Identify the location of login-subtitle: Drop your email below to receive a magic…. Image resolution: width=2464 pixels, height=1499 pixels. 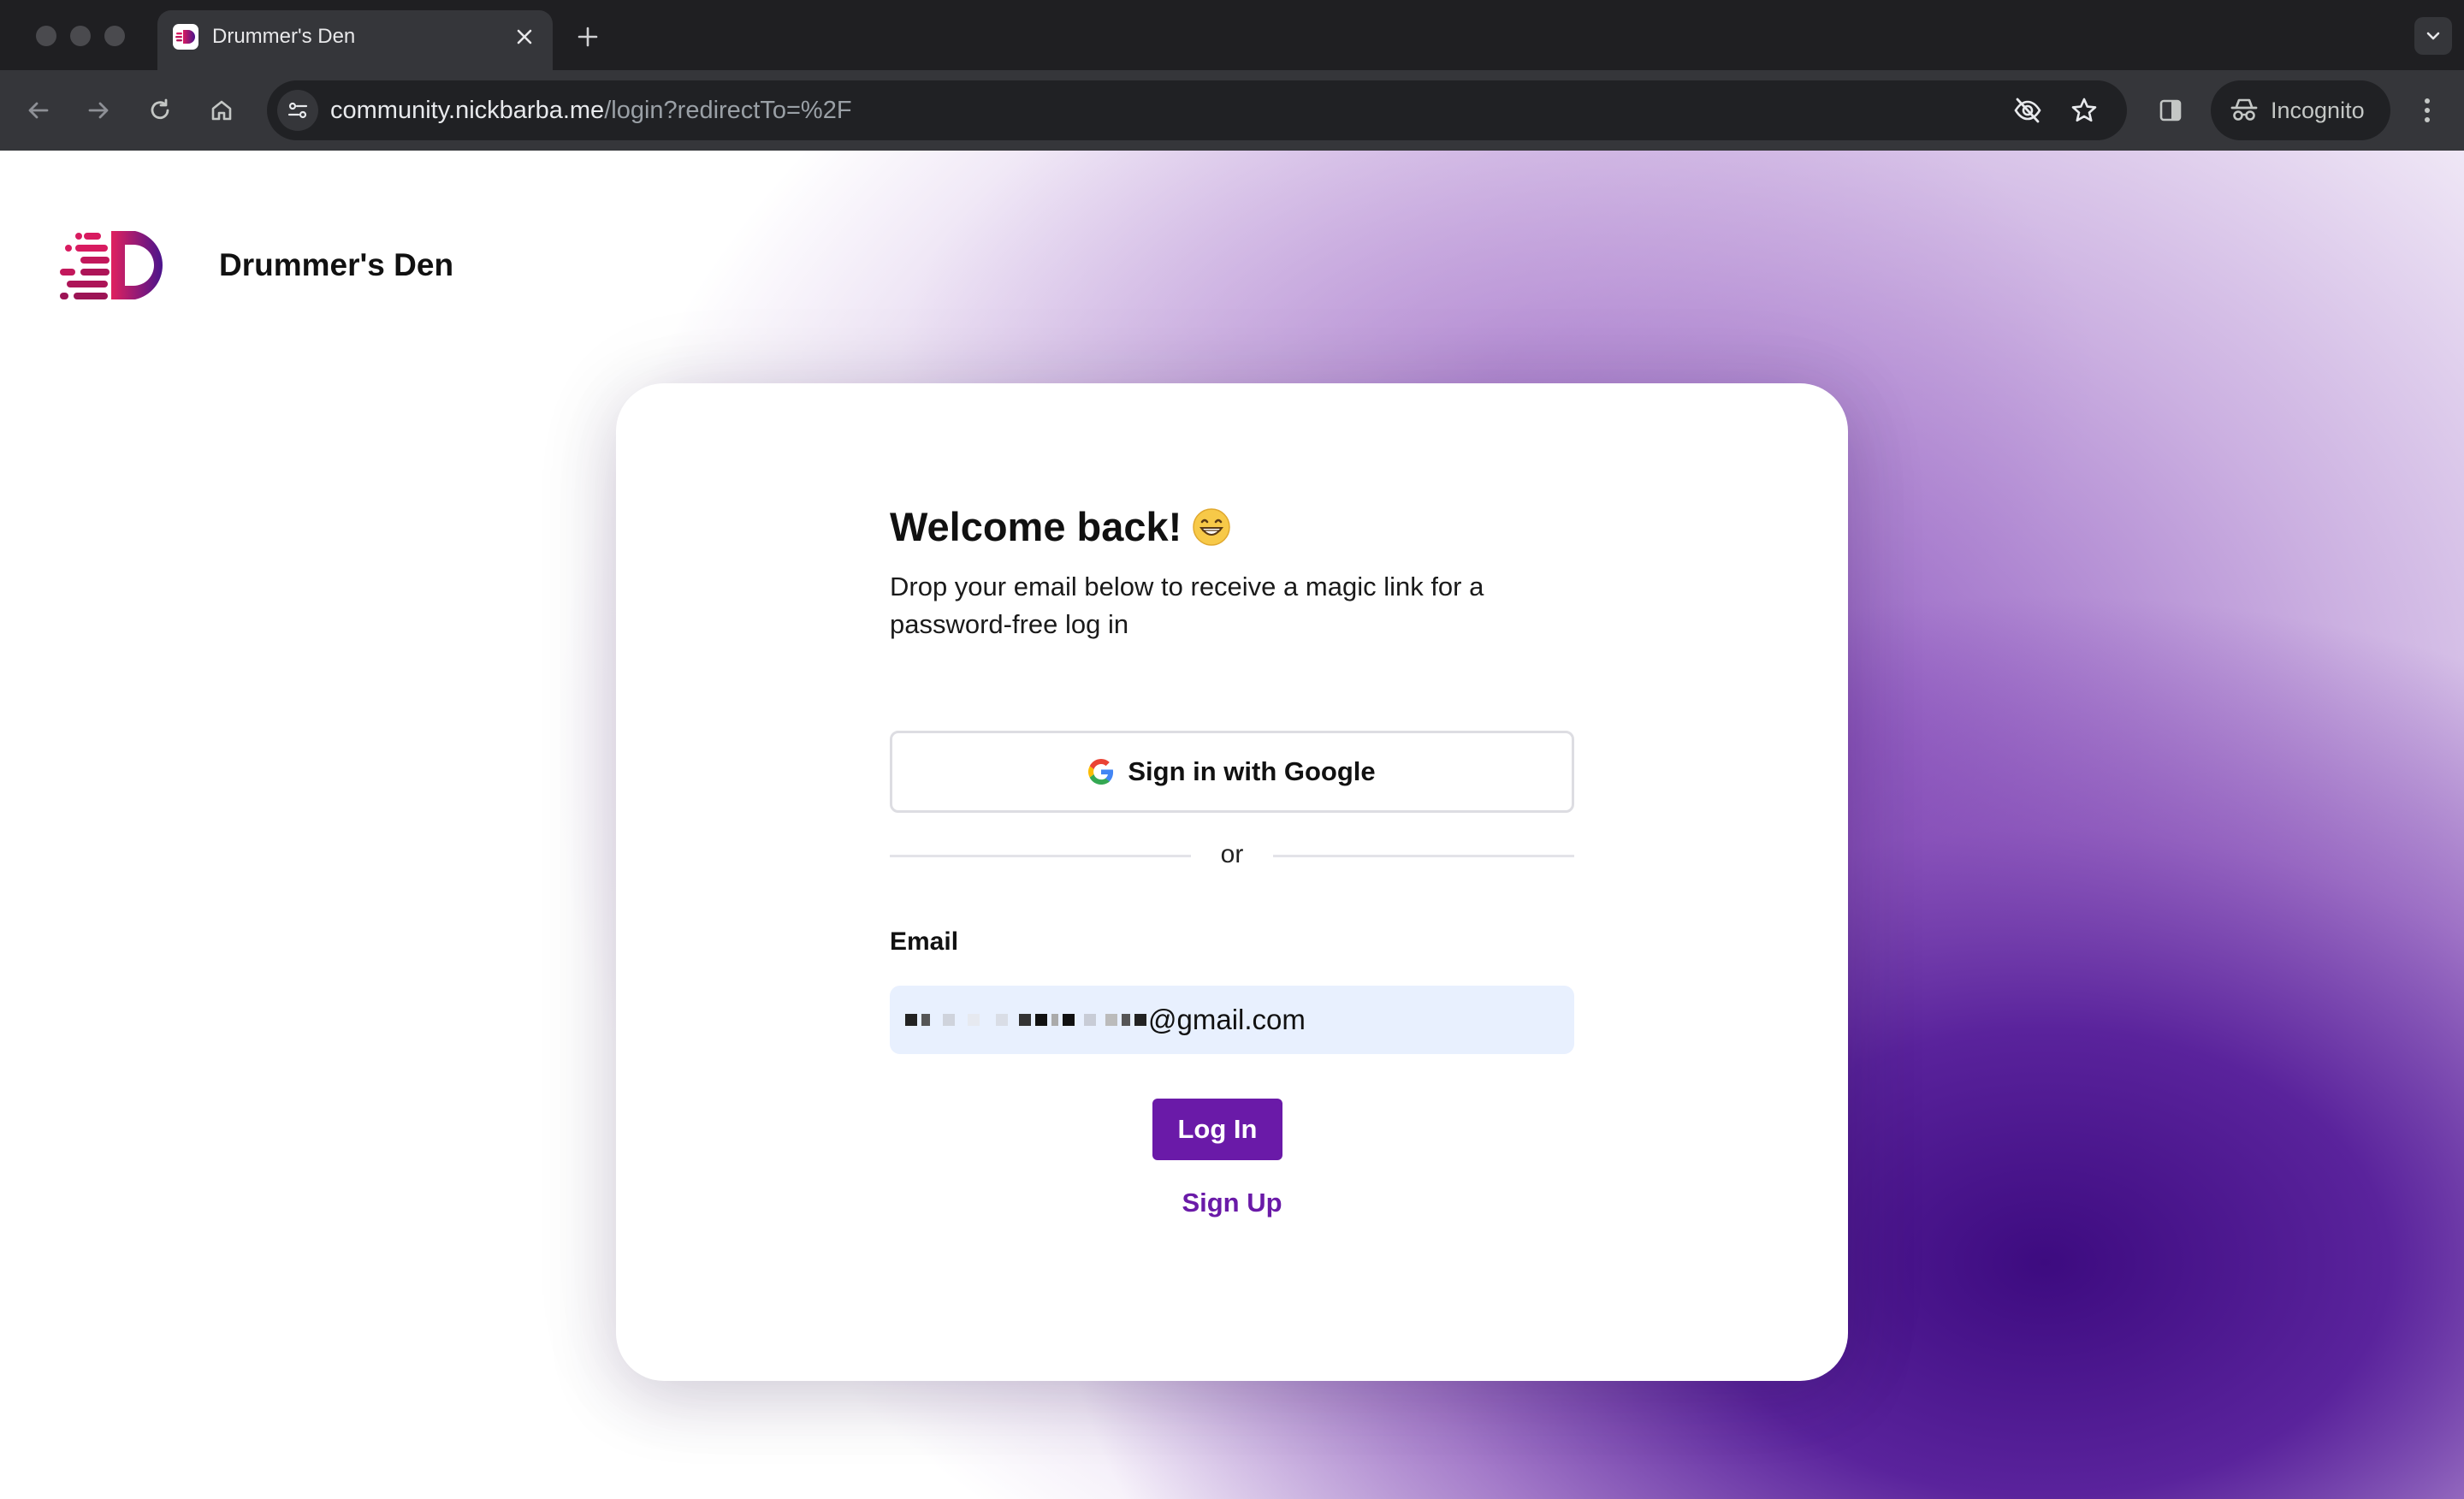
(1187, 605).